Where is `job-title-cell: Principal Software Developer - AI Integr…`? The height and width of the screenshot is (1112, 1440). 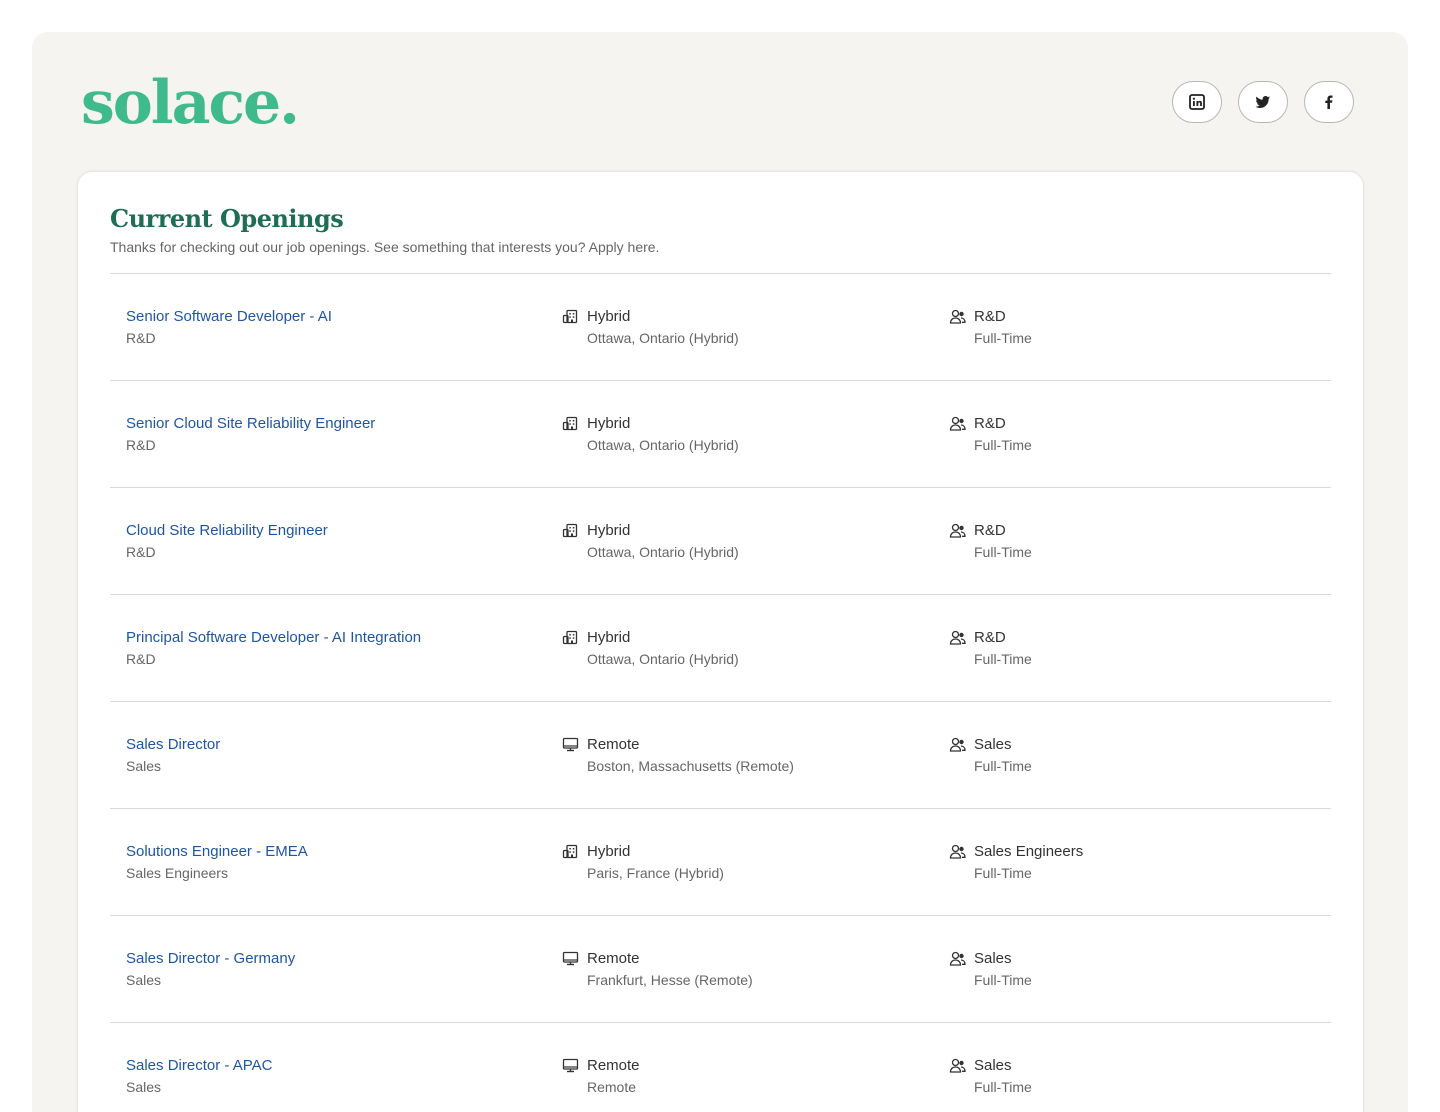 job-title-cell: Principal Software Developer - AI Integr… is located at coordinates (273, 648).